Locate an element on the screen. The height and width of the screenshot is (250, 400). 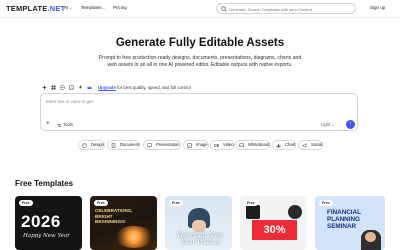
section-title: Free Templates is located at coordinates (44, 183).